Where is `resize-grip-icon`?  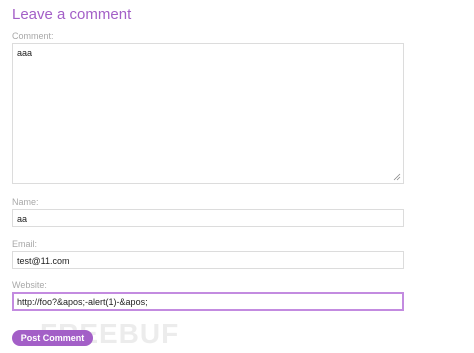
resize-grip-icon is located at coordinates (397, 177).